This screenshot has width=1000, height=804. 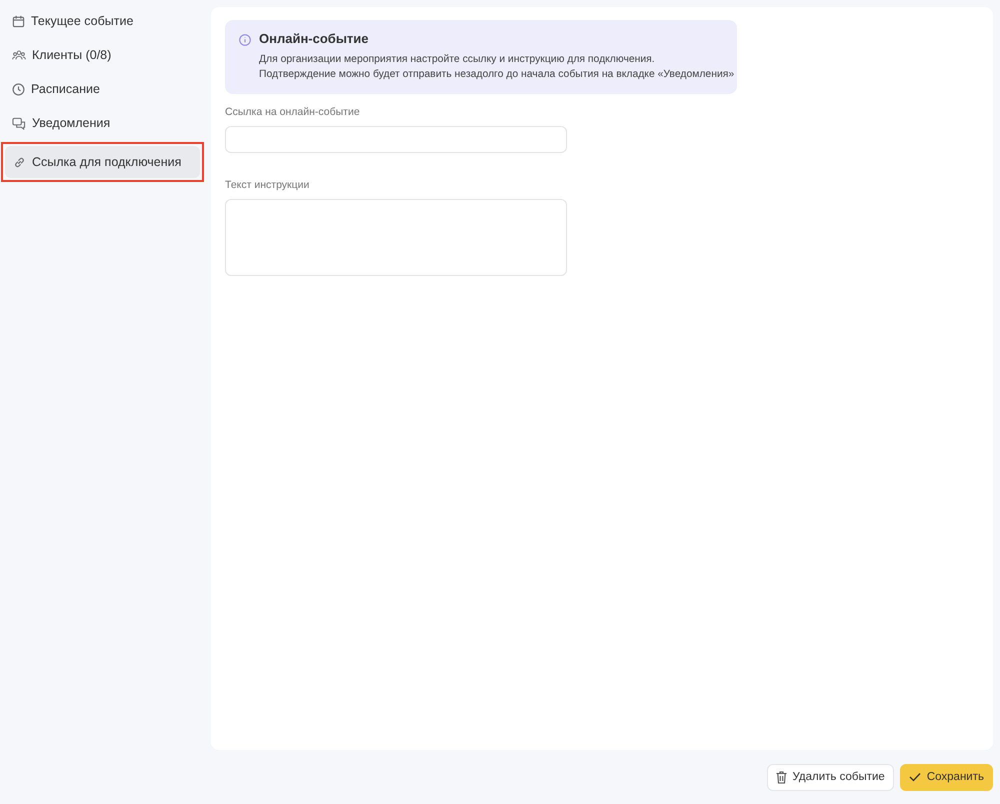 What do you see at coordinates (293, 112) in the screenshot?
I see `field-label: Ссылка на онлайн-событие` at bounding box center [293, 112].